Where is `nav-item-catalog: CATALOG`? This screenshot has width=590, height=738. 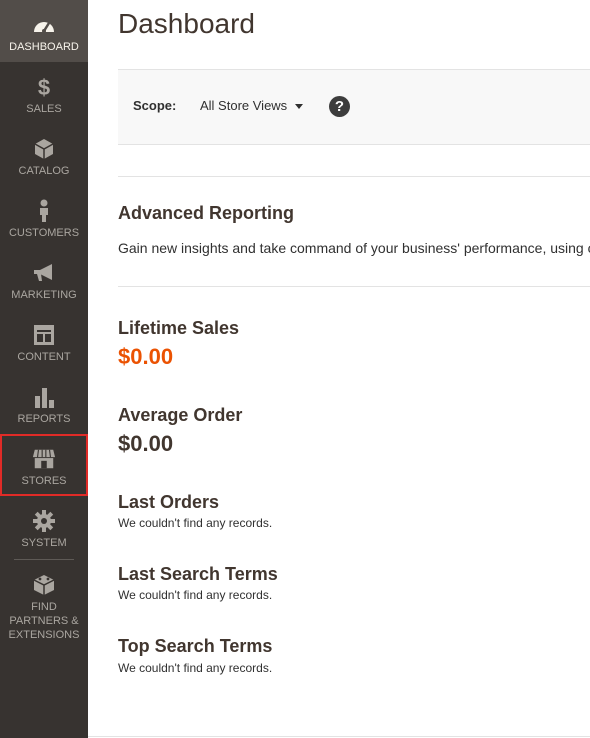 nav-item-catalog: CATALOG is located at coordinates (44, 155).